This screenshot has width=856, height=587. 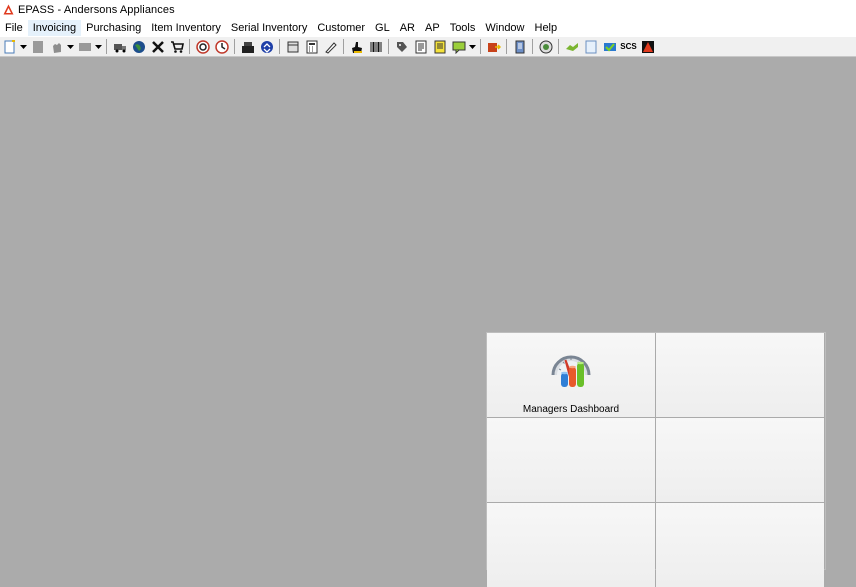 What do you see at coordinates (14, 28) in the screenshot?
I see `menu-file: File` at bounding box center [14, 28].